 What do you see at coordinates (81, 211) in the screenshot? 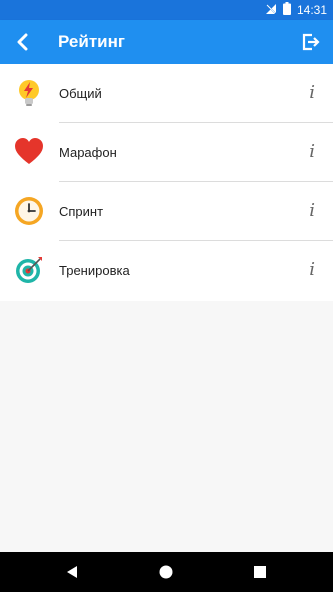
I see `list-item-label: Спринт` at bounding box center [81, 211].